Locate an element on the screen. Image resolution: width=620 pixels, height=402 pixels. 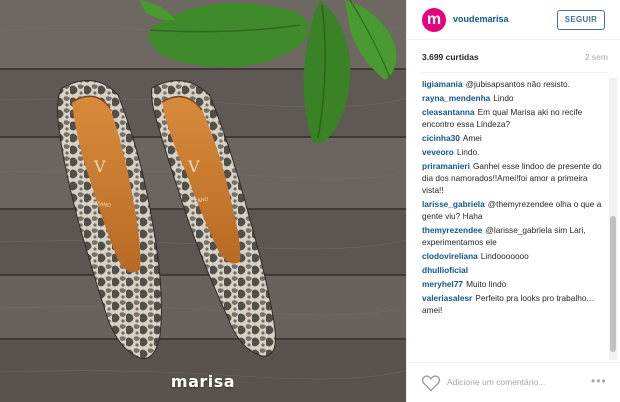
brand-watermark: marisa is located at coordinates (203, 381).